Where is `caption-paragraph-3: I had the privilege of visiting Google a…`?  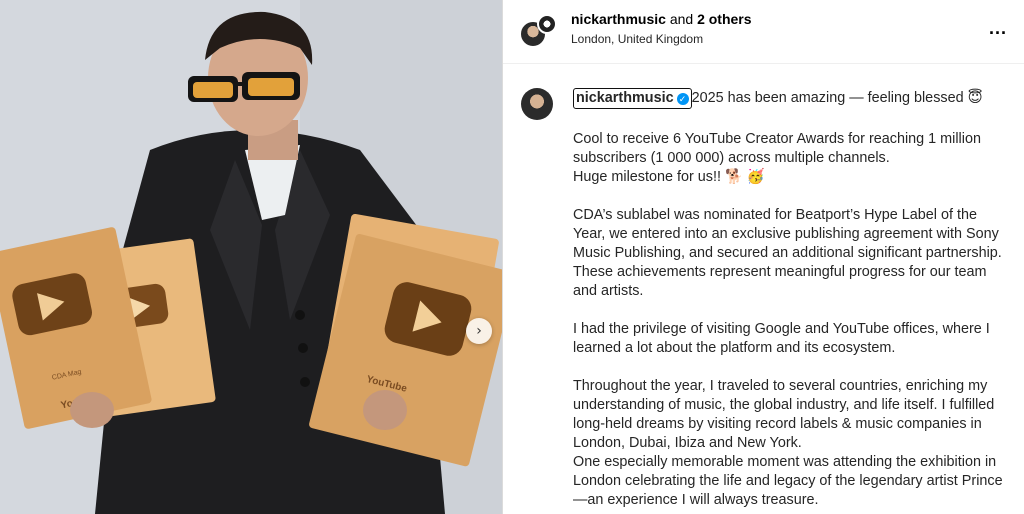 caption-paragraph-3: I had the privilege of visiting Google a… is located at coordinates (781, 338).